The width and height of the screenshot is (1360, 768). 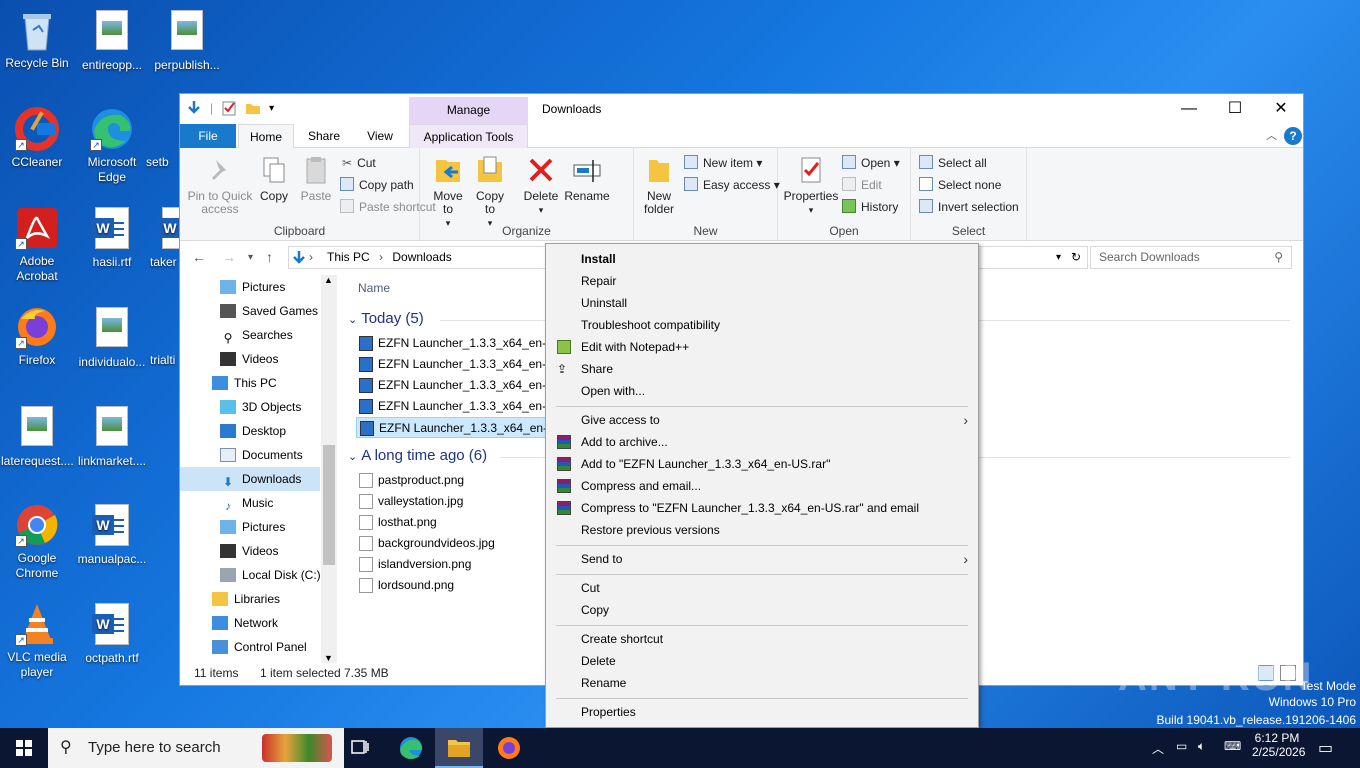 I want to click on column-header-name: Name, so click(x=374, y=288).